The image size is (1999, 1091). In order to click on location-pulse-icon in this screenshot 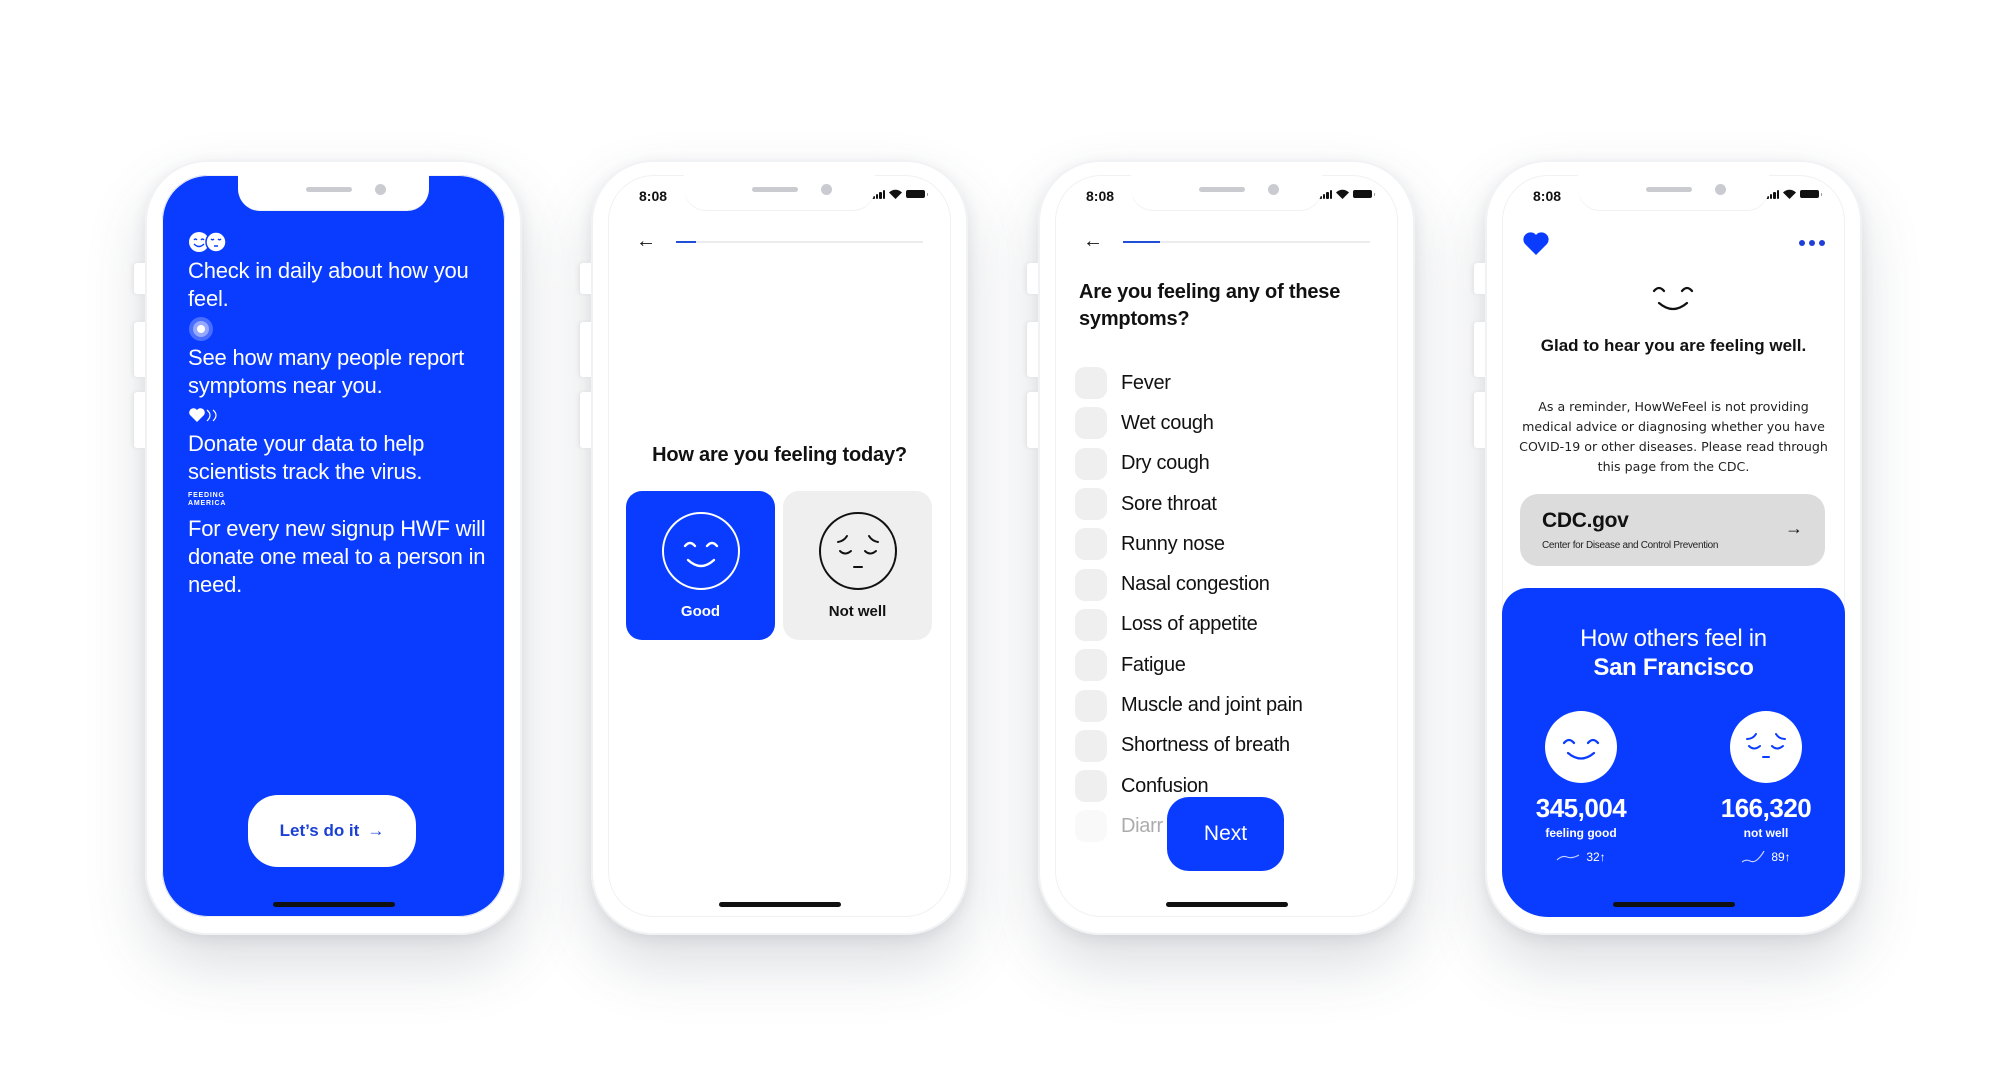, I will do `click(338, 329)`.